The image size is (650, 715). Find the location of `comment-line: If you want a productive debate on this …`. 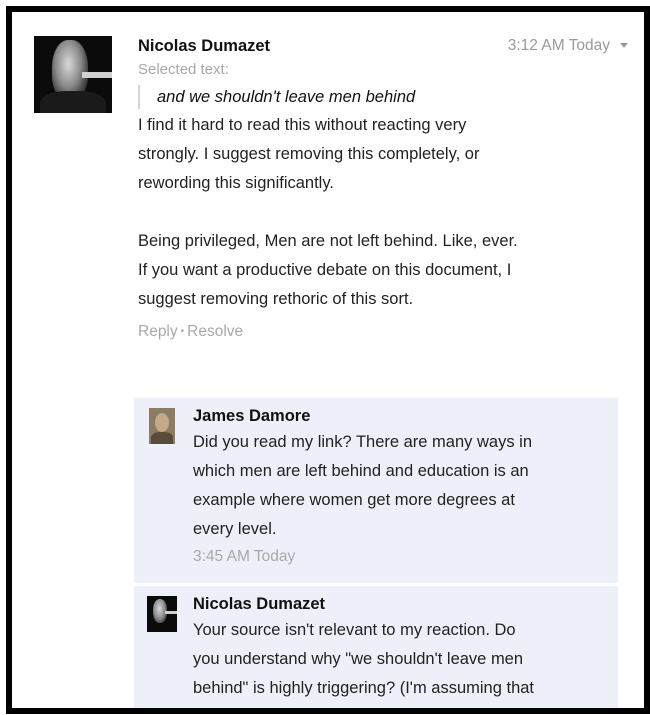

comment-line: If you want a productive debate on this … is located at coordinates (325, 270).